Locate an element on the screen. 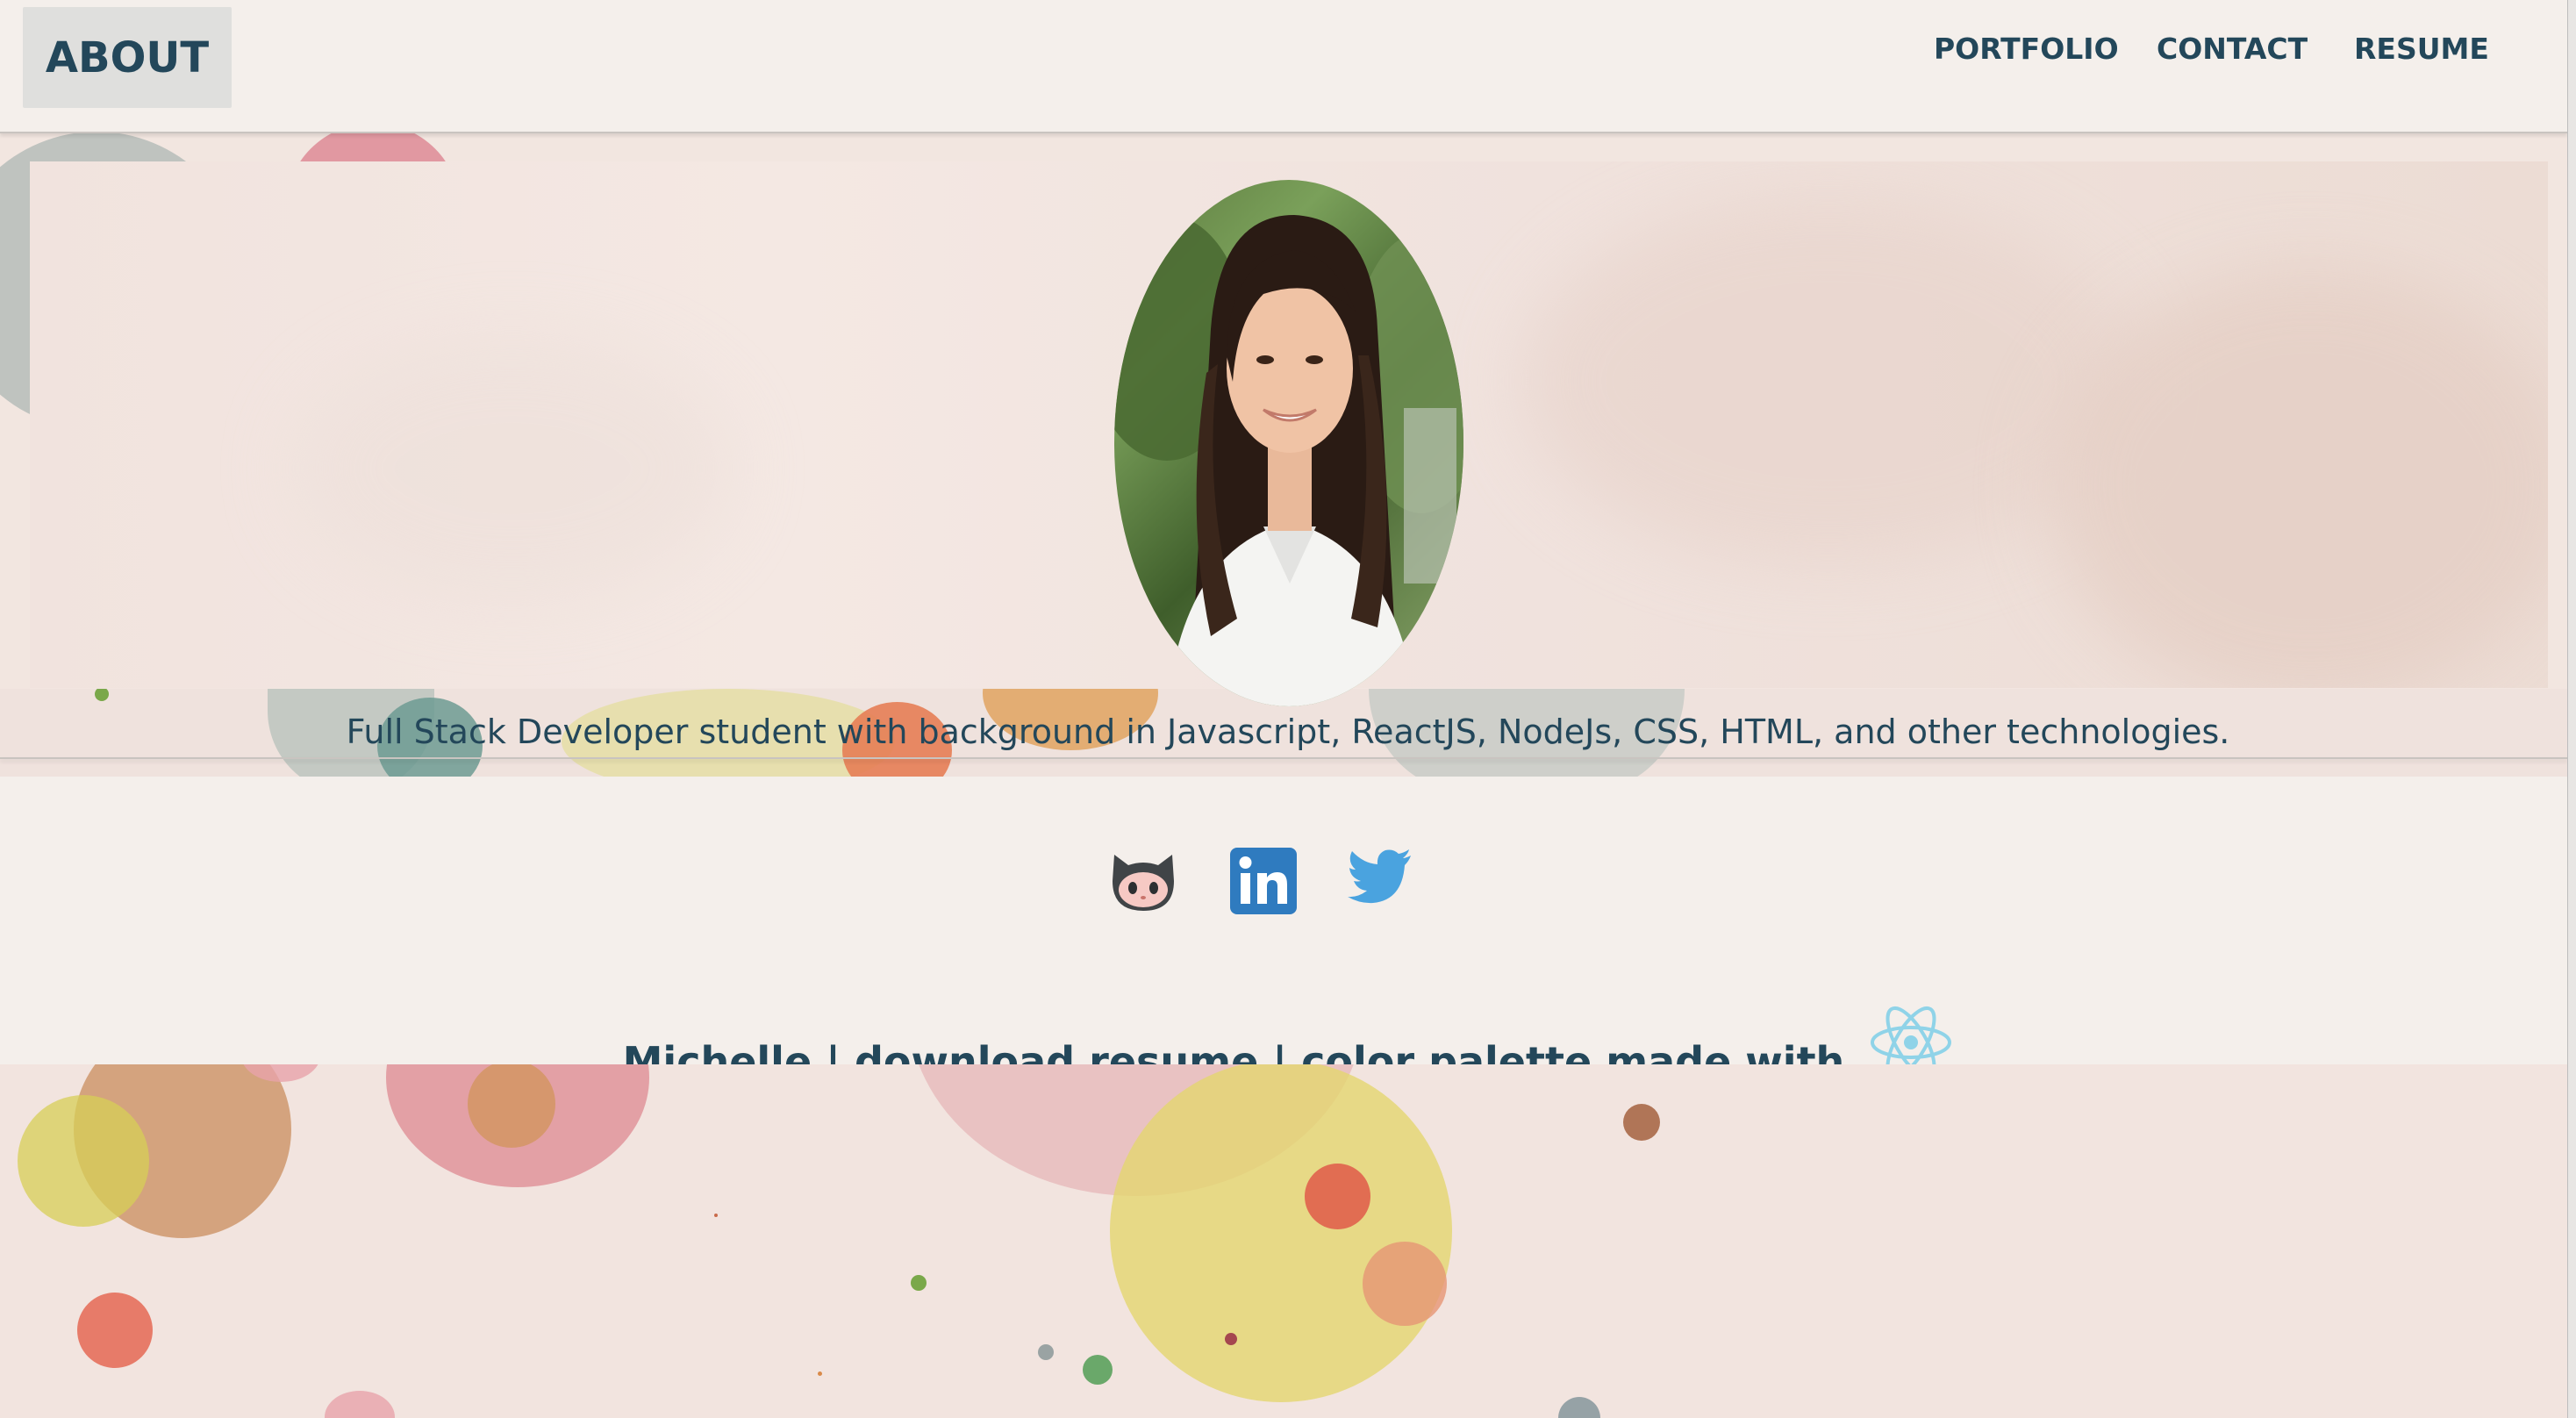  github-octocat-icon is located at coordinates (1143, 881).